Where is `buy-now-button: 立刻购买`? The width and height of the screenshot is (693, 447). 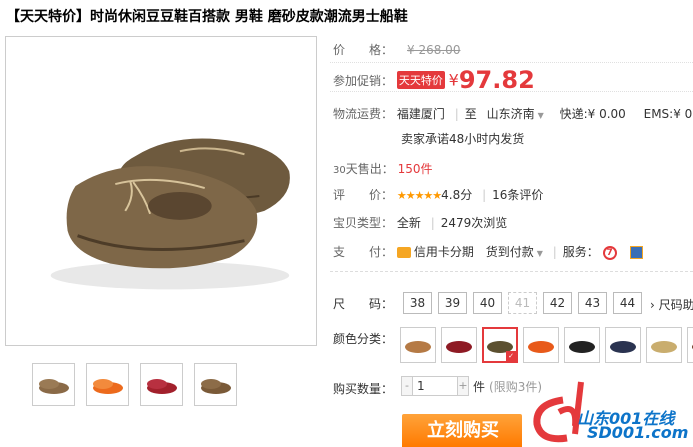
buy-now-button: 立刻购买 is located at coordinates (462, 430).